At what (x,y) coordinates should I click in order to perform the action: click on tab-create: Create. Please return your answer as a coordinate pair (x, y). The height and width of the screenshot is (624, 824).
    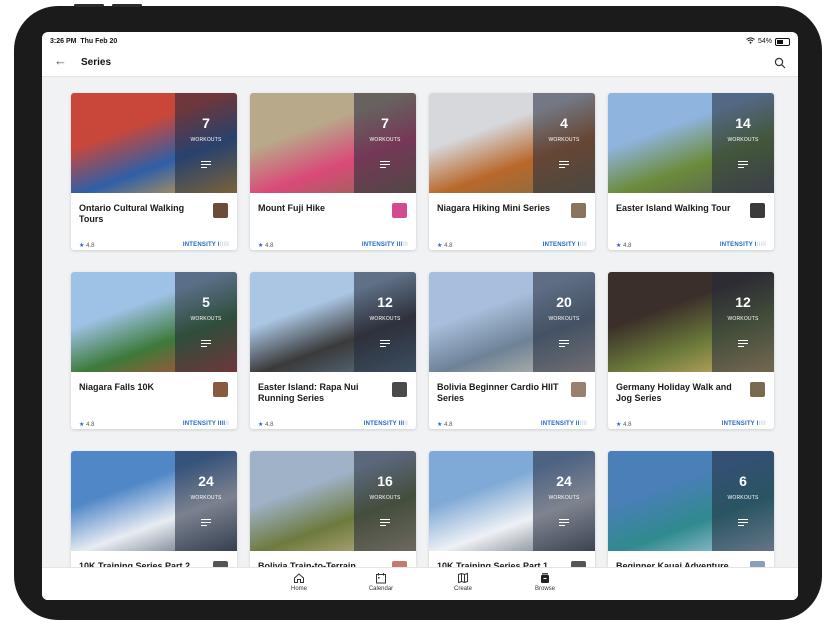
    Looking at the image, I should click on (463, 582).